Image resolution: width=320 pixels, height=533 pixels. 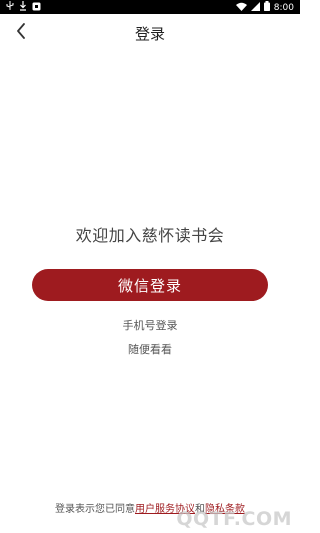 What do you see at coordinates (234, 519) in the screenshot?
I see `watermark: QQTF.COM` at bounding box center [234, 519].